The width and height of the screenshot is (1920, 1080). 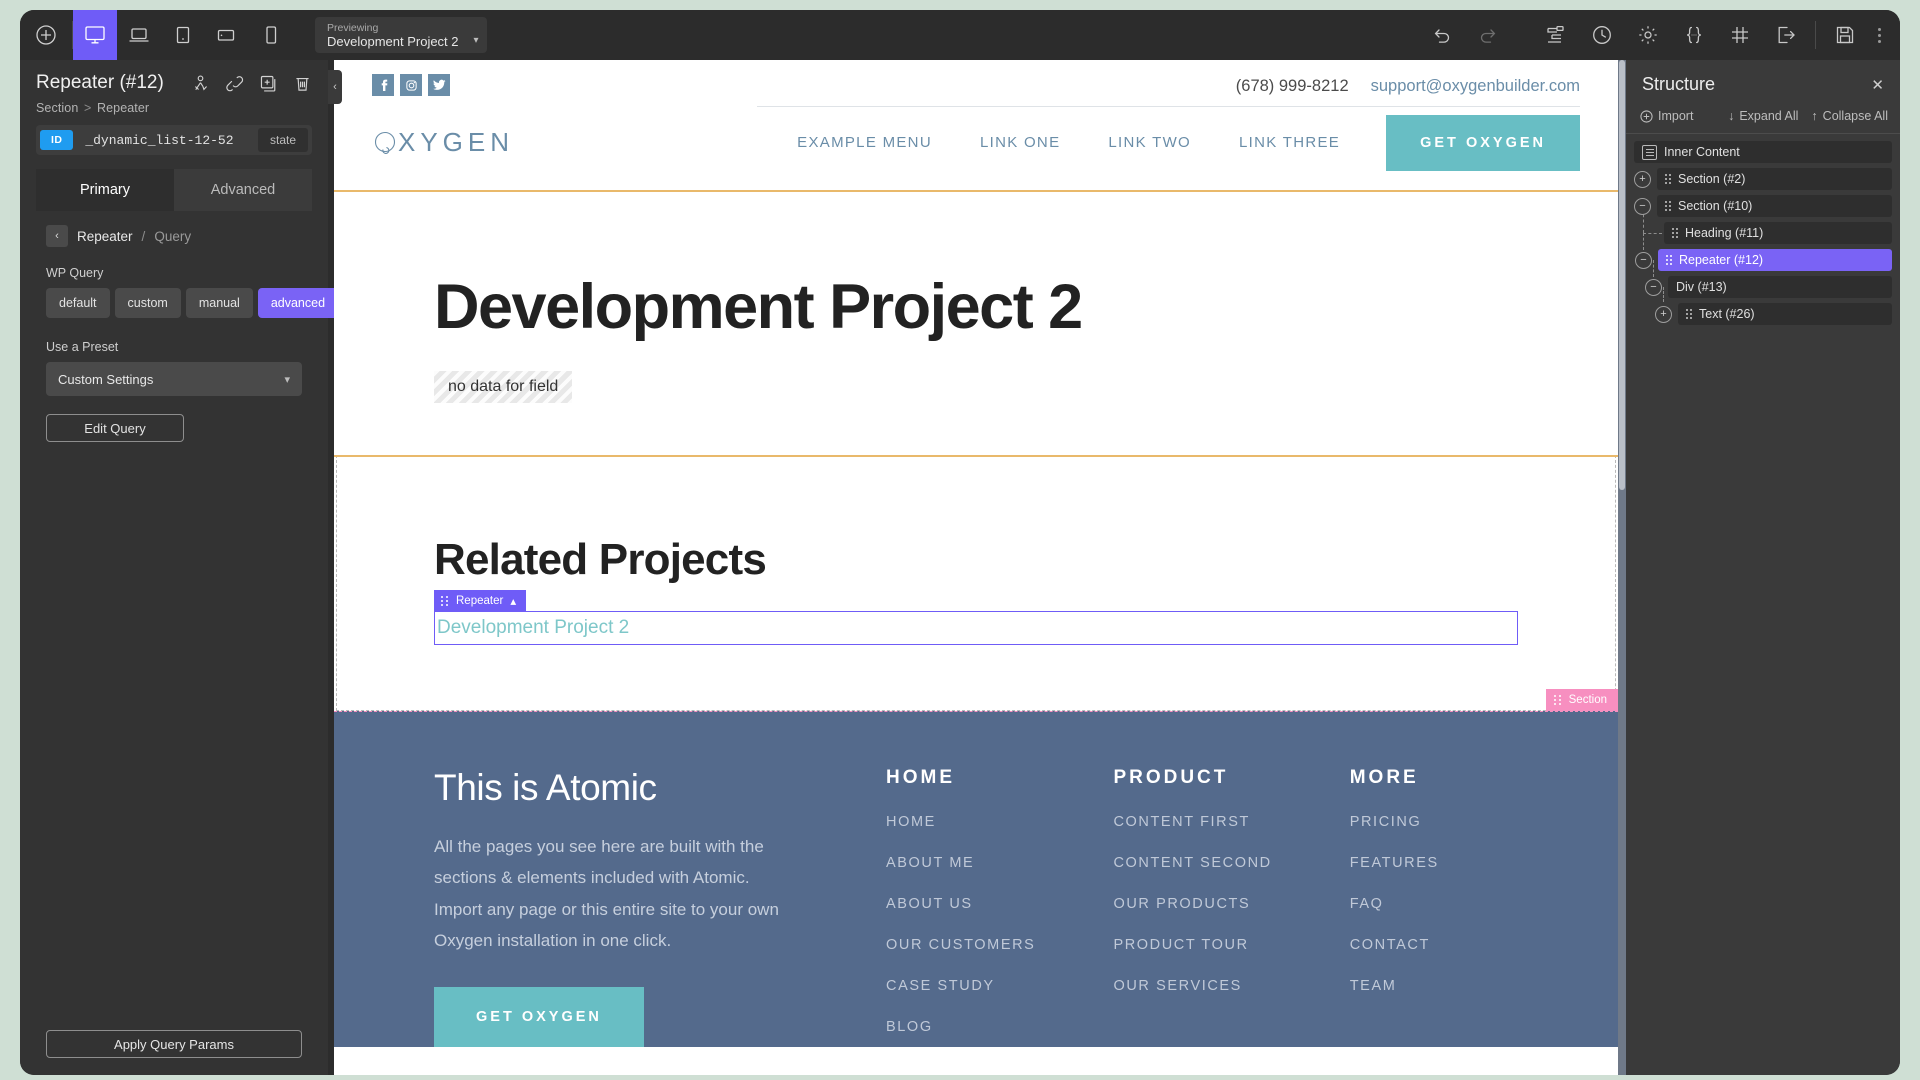 What do you see at coordinates (411, 85) in the screenshot?
I see `instagram-icon` at bounding box center [411, 85].